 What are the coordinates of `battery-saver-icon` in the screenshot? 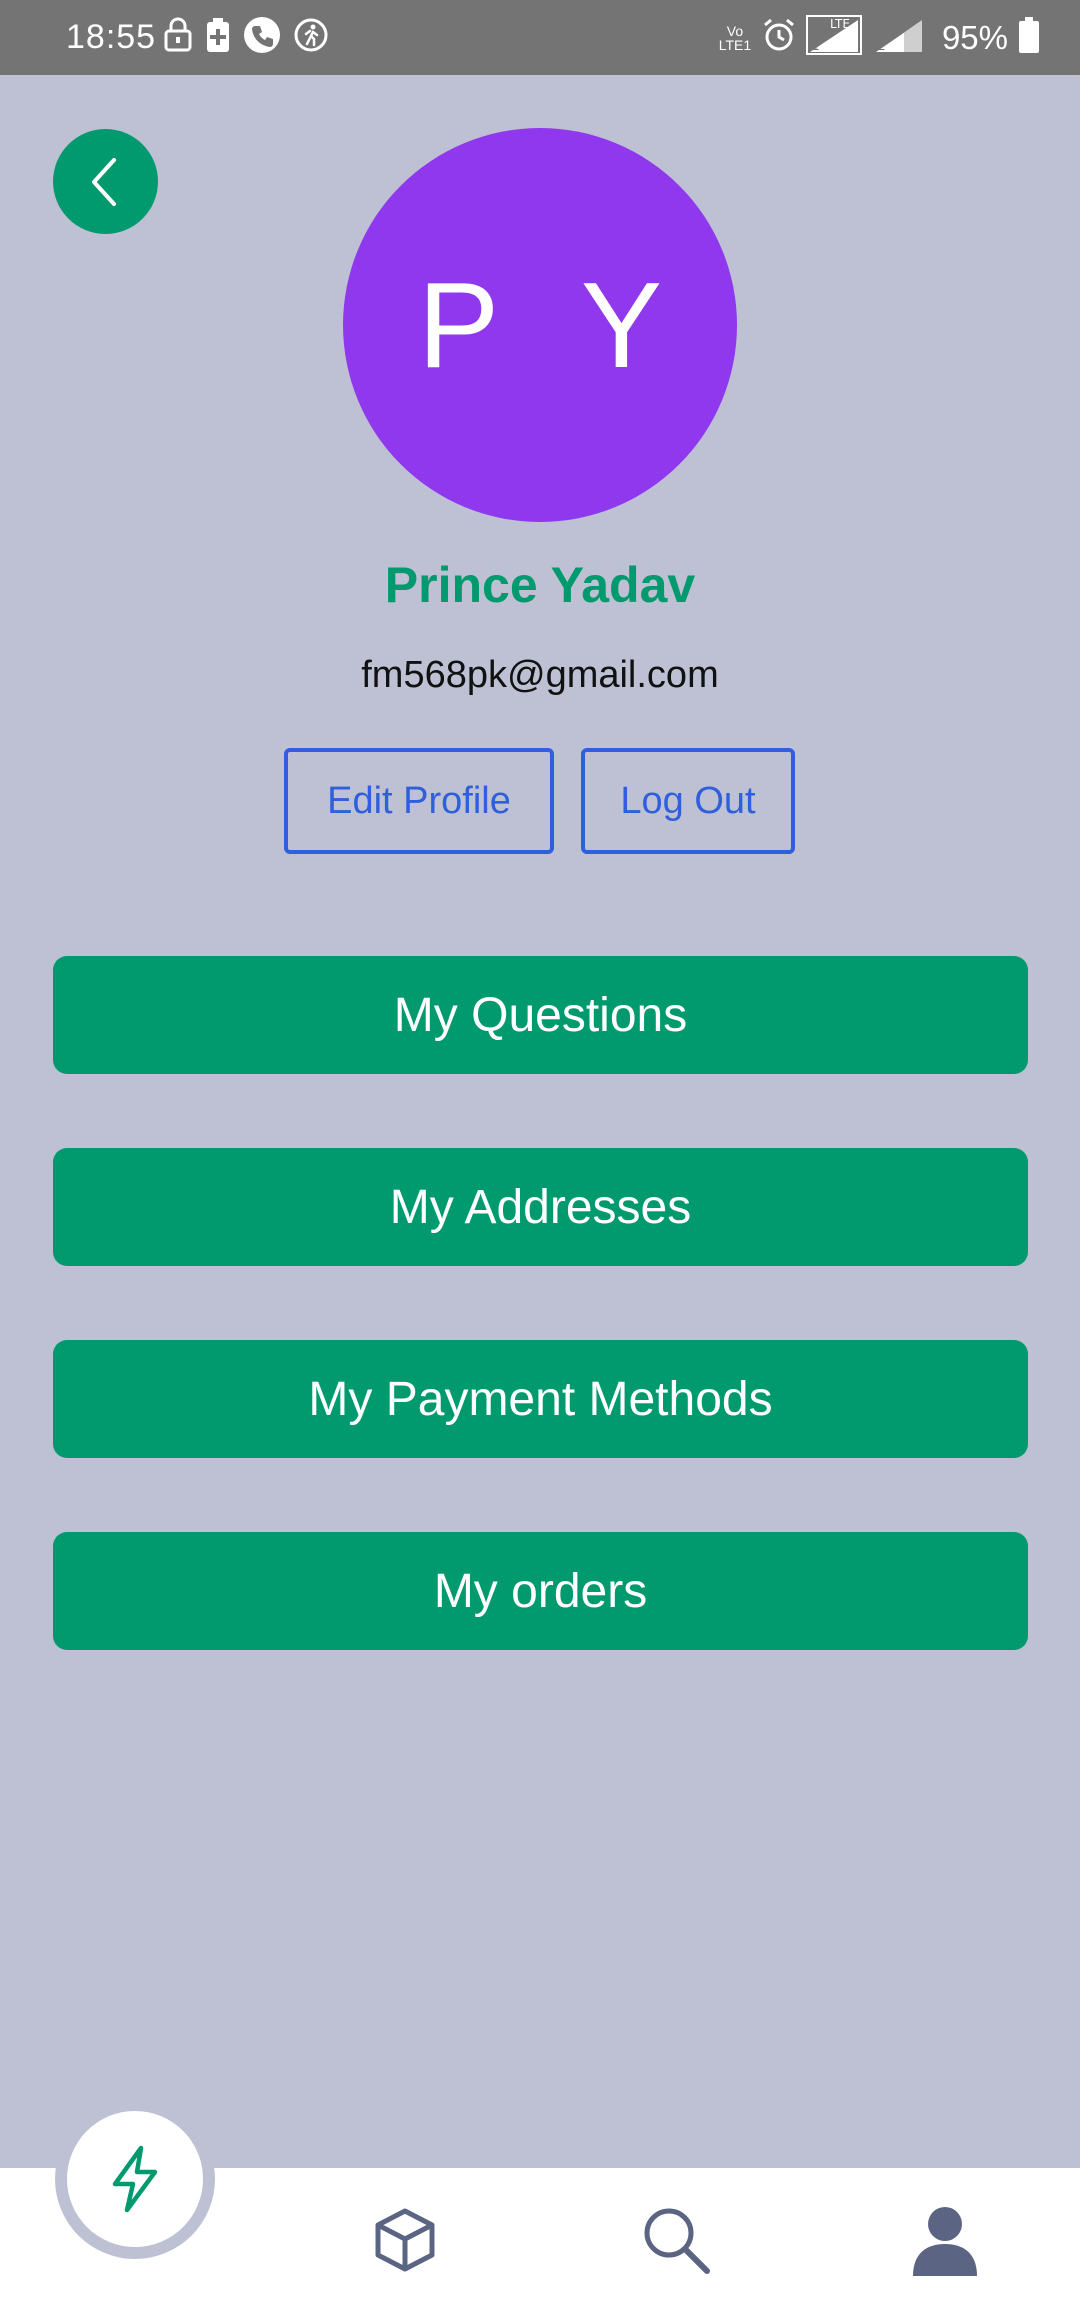 It's located at (218, 37).